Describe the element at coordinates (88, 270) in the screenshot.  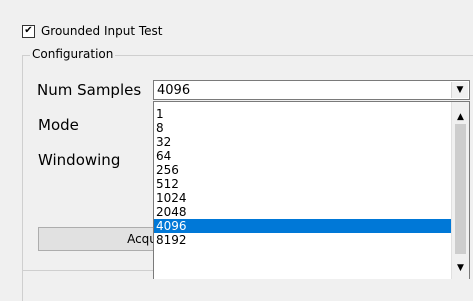
I see `divider` at that location.